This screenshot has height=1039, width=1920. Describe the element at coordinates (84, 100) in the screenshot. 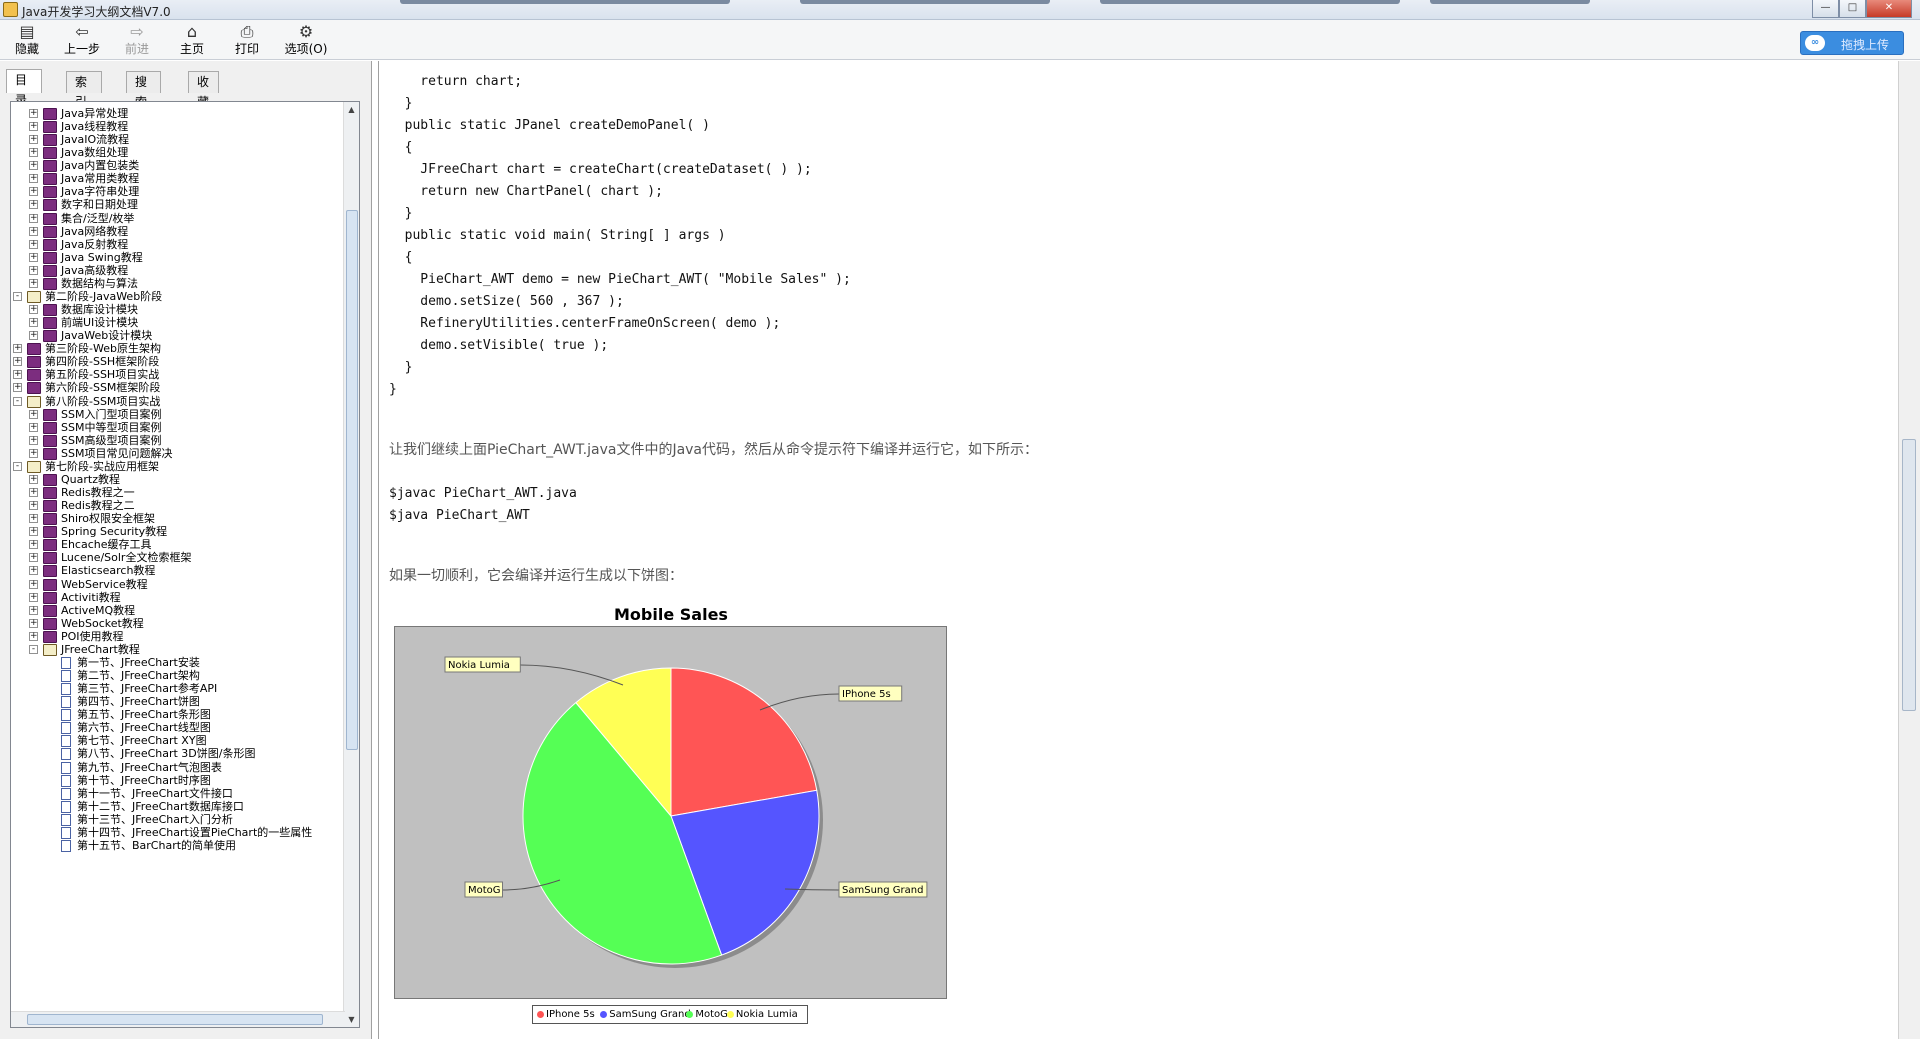

I see `tab-index: 索引(N)` at that location.